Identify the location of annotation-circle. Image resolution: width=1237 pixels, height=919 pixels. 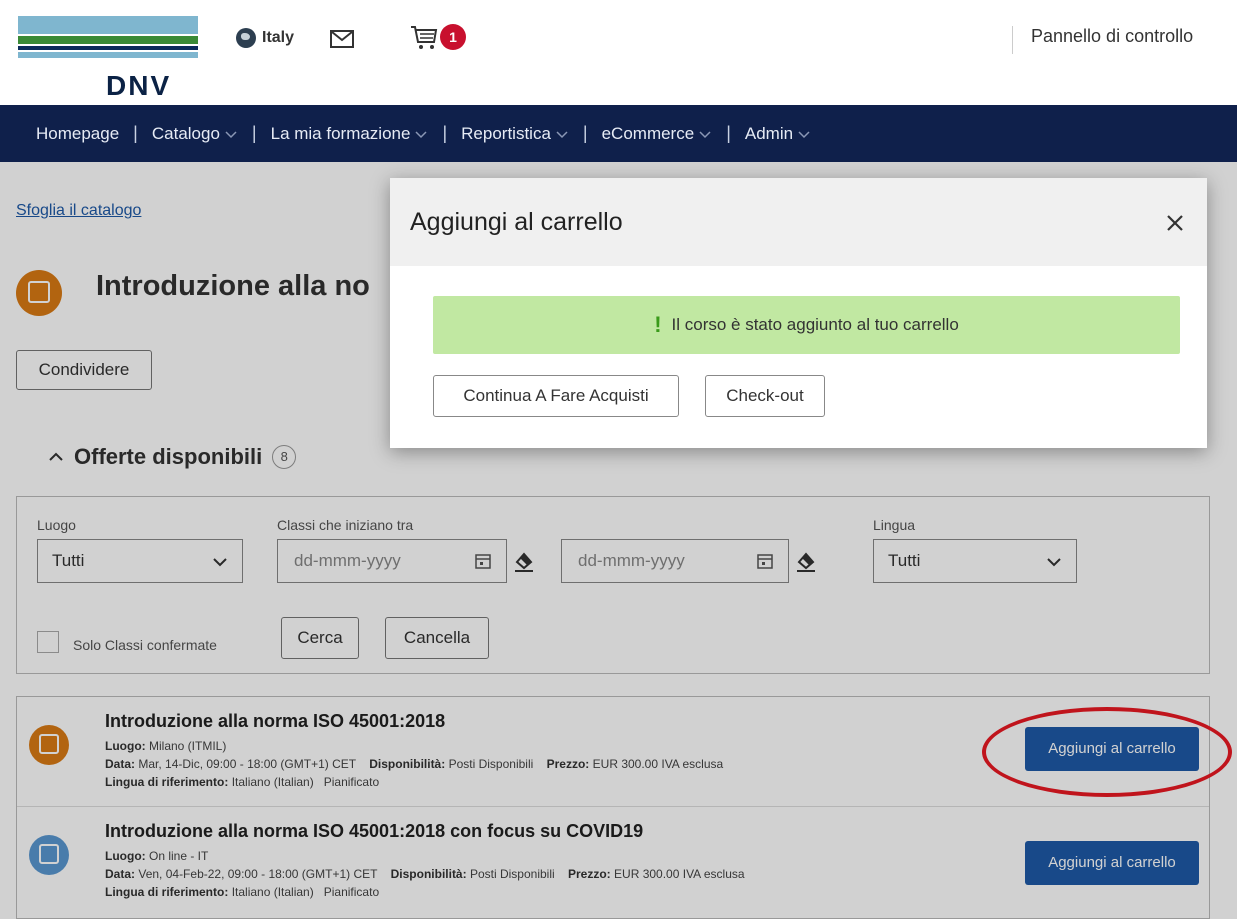
(1107, 752).